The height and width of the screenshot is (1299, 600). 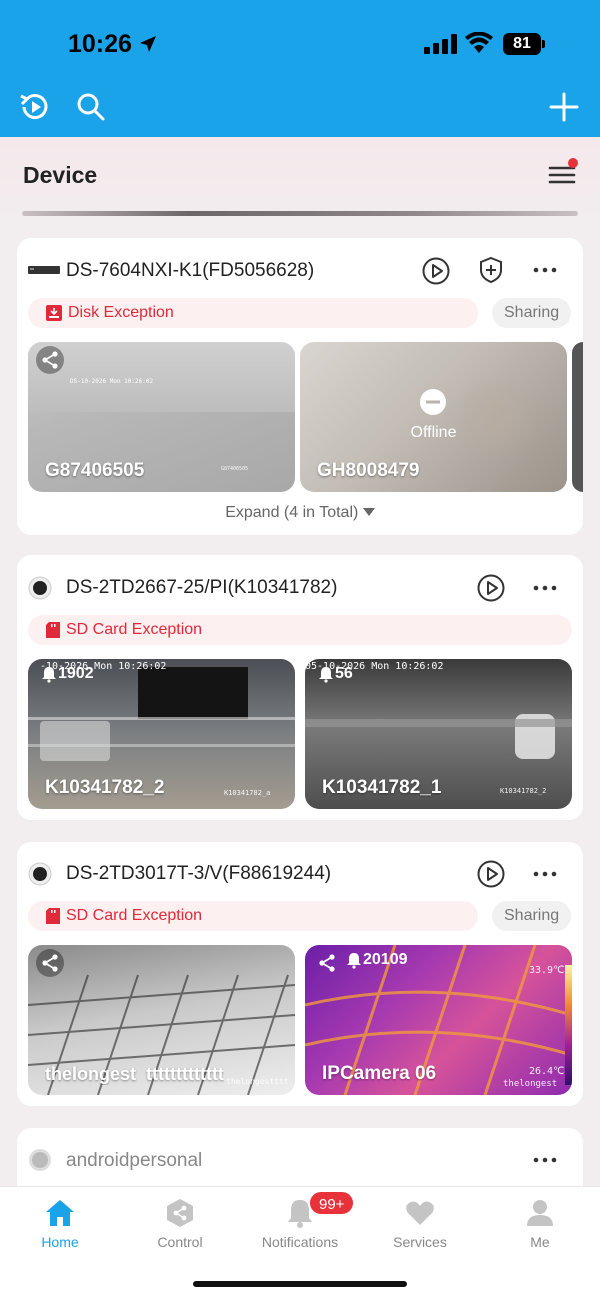 What do you see at coordinates (547, 1071) in the screenshot?
I see `temp-min: 26.4℃` at bounding box center [547, 1071].